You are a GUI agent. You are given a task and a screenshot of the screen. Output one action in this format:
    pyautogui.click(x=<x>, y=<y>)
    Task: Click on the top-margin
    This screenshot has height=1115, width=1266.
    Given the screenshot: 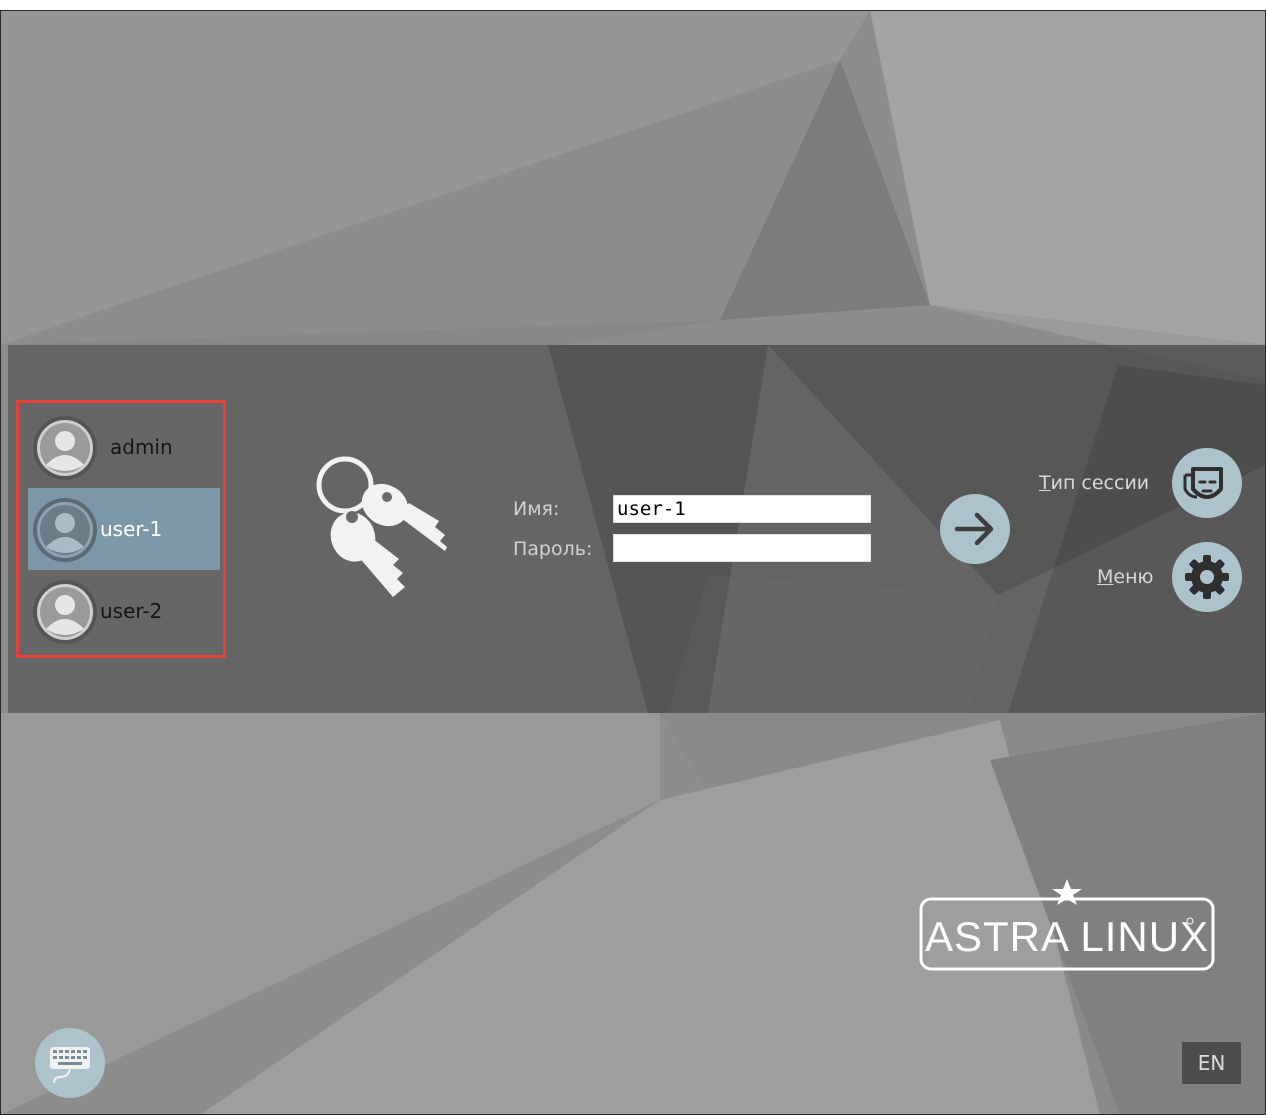 What is the action you would take?
    pyautogui.click(x=633, y=5)
    